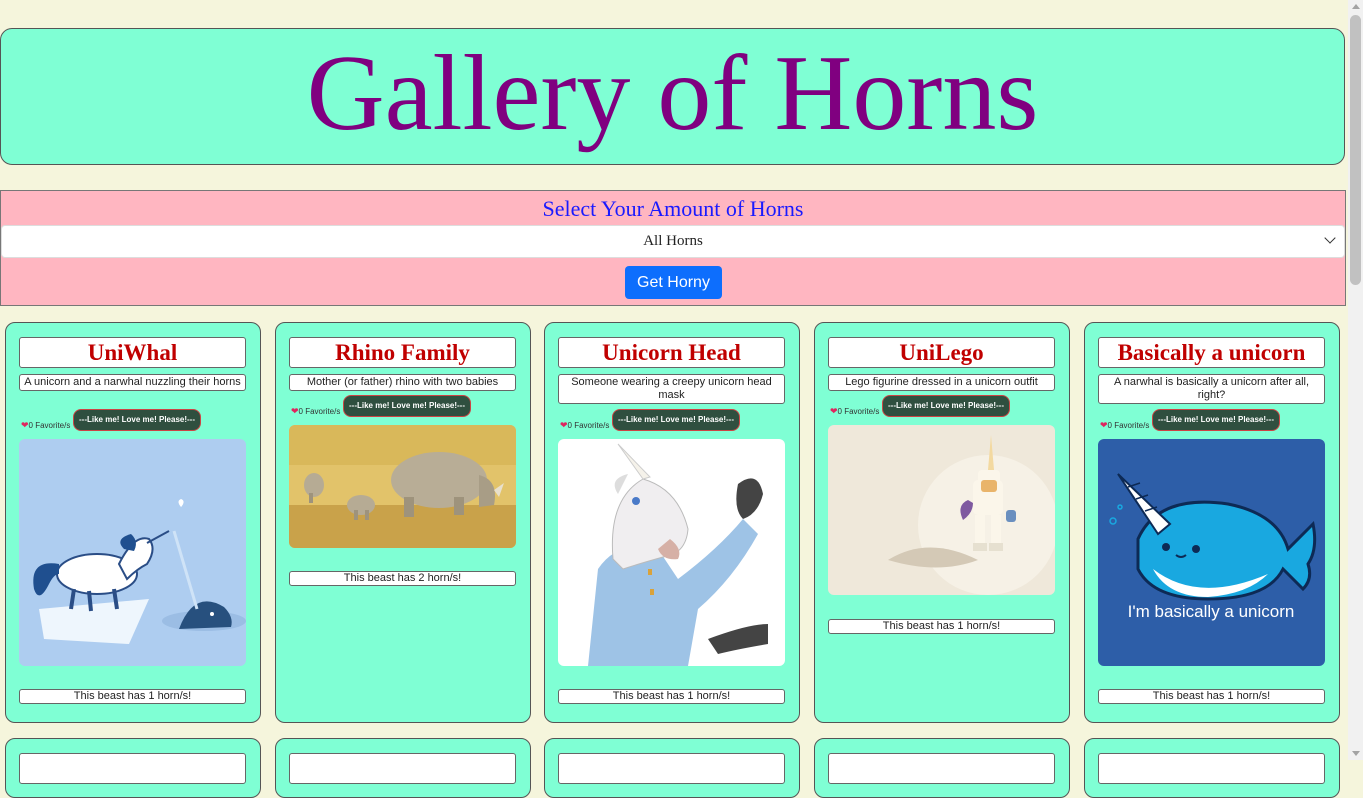 The width and height of the screenshot is (1363, 798). What do you see at coordinates (673, 208) in the screenshot?
I see `filter-title: Select Your Amount of Horns` at bounding box center [673, 208].